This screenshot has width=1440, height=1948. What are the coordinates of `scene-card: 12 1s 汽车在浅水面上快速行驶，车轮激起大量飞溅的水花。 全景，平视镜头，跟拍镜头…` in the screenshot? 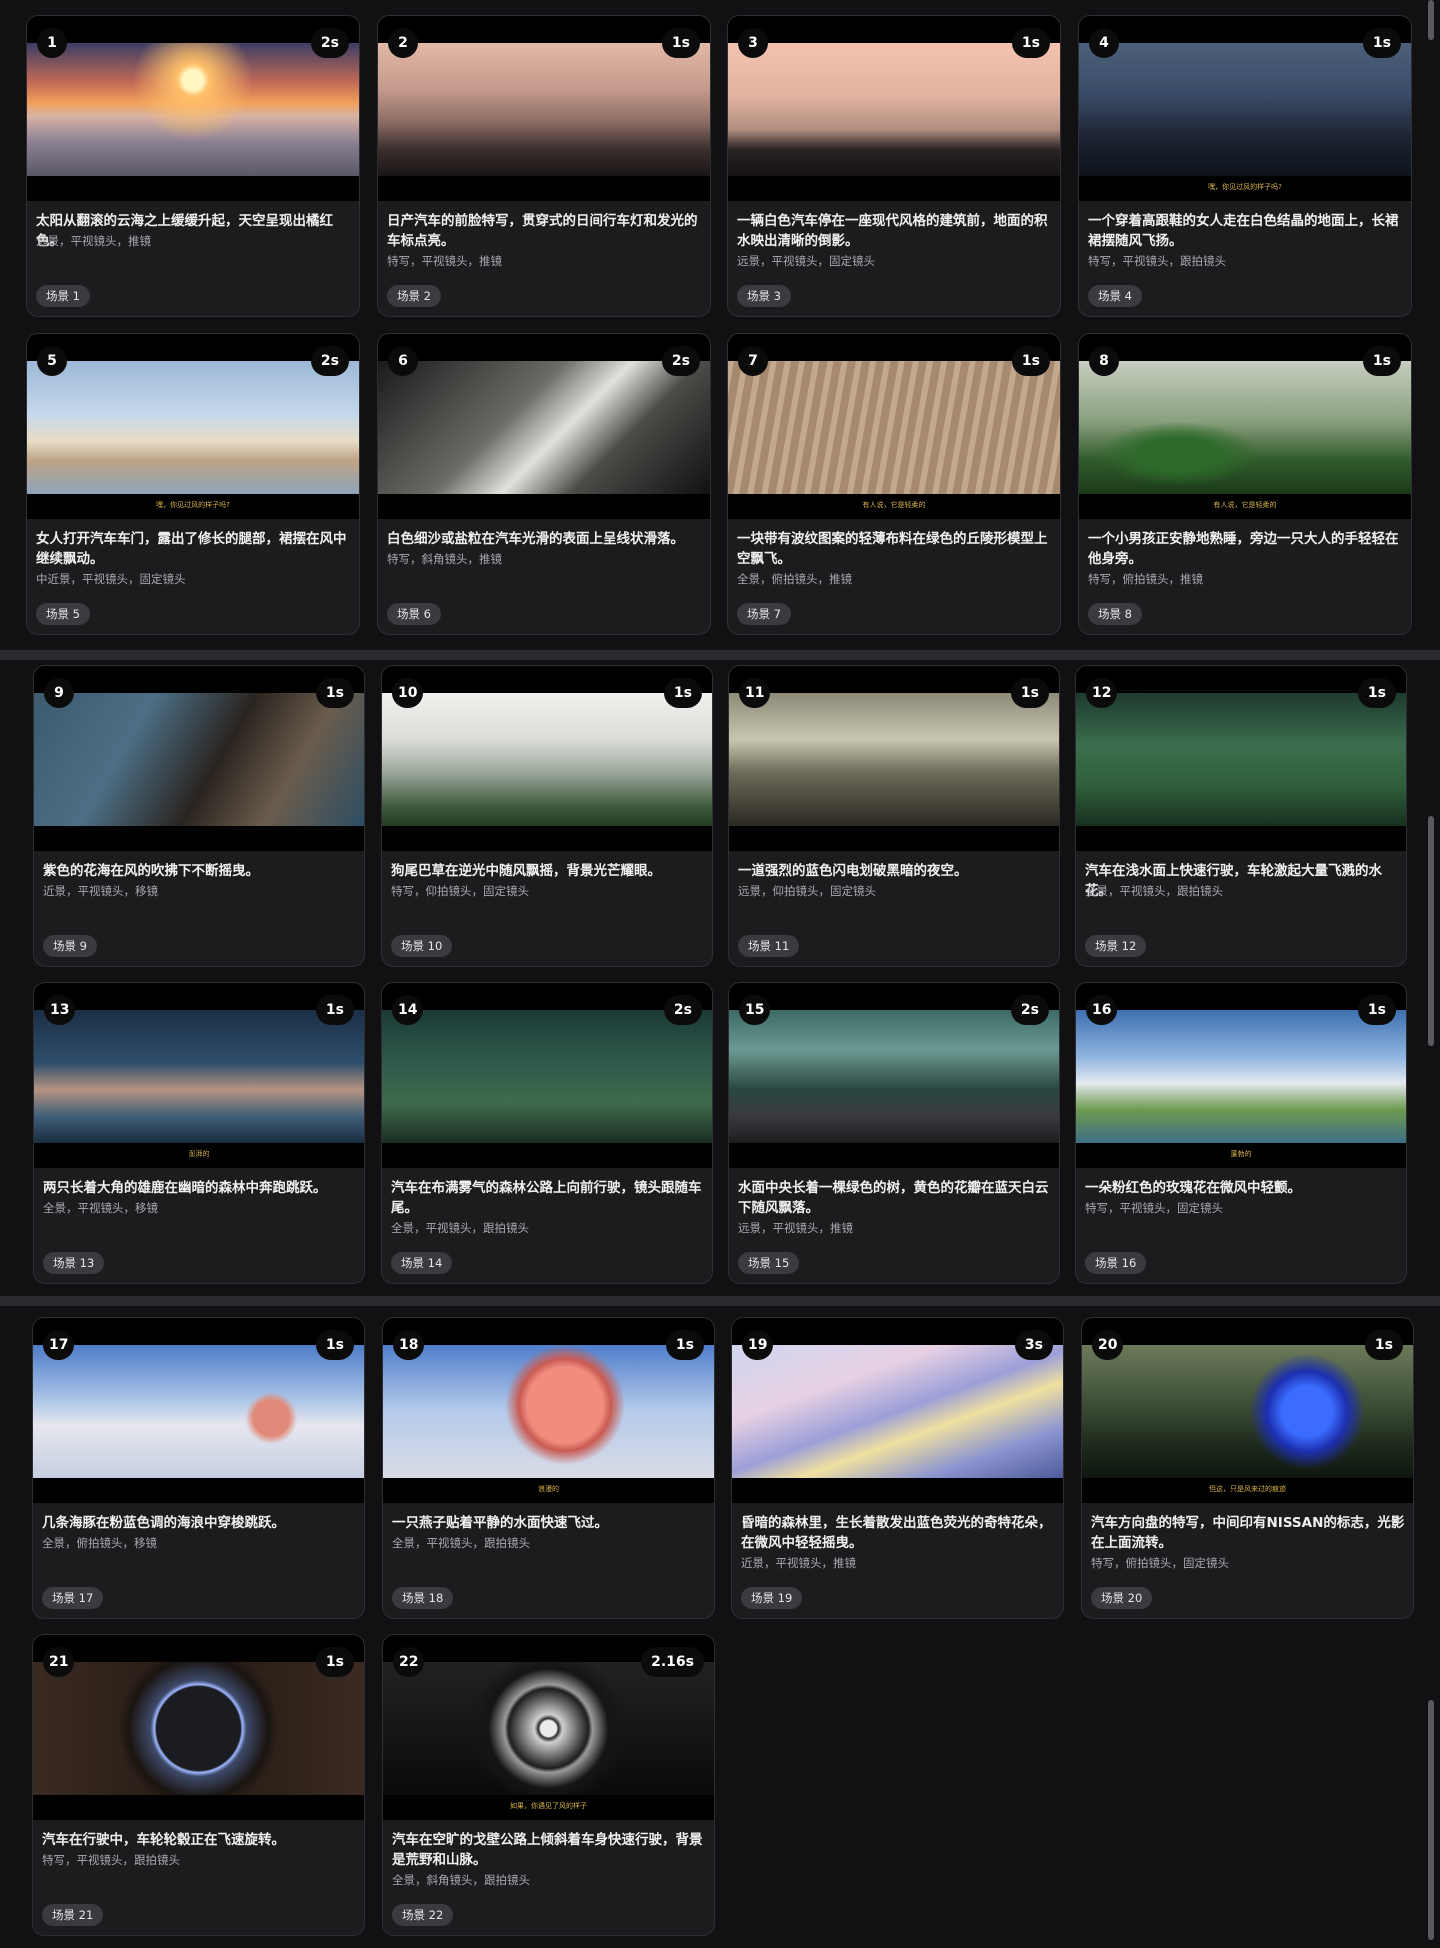 It's located at (1241, 816).